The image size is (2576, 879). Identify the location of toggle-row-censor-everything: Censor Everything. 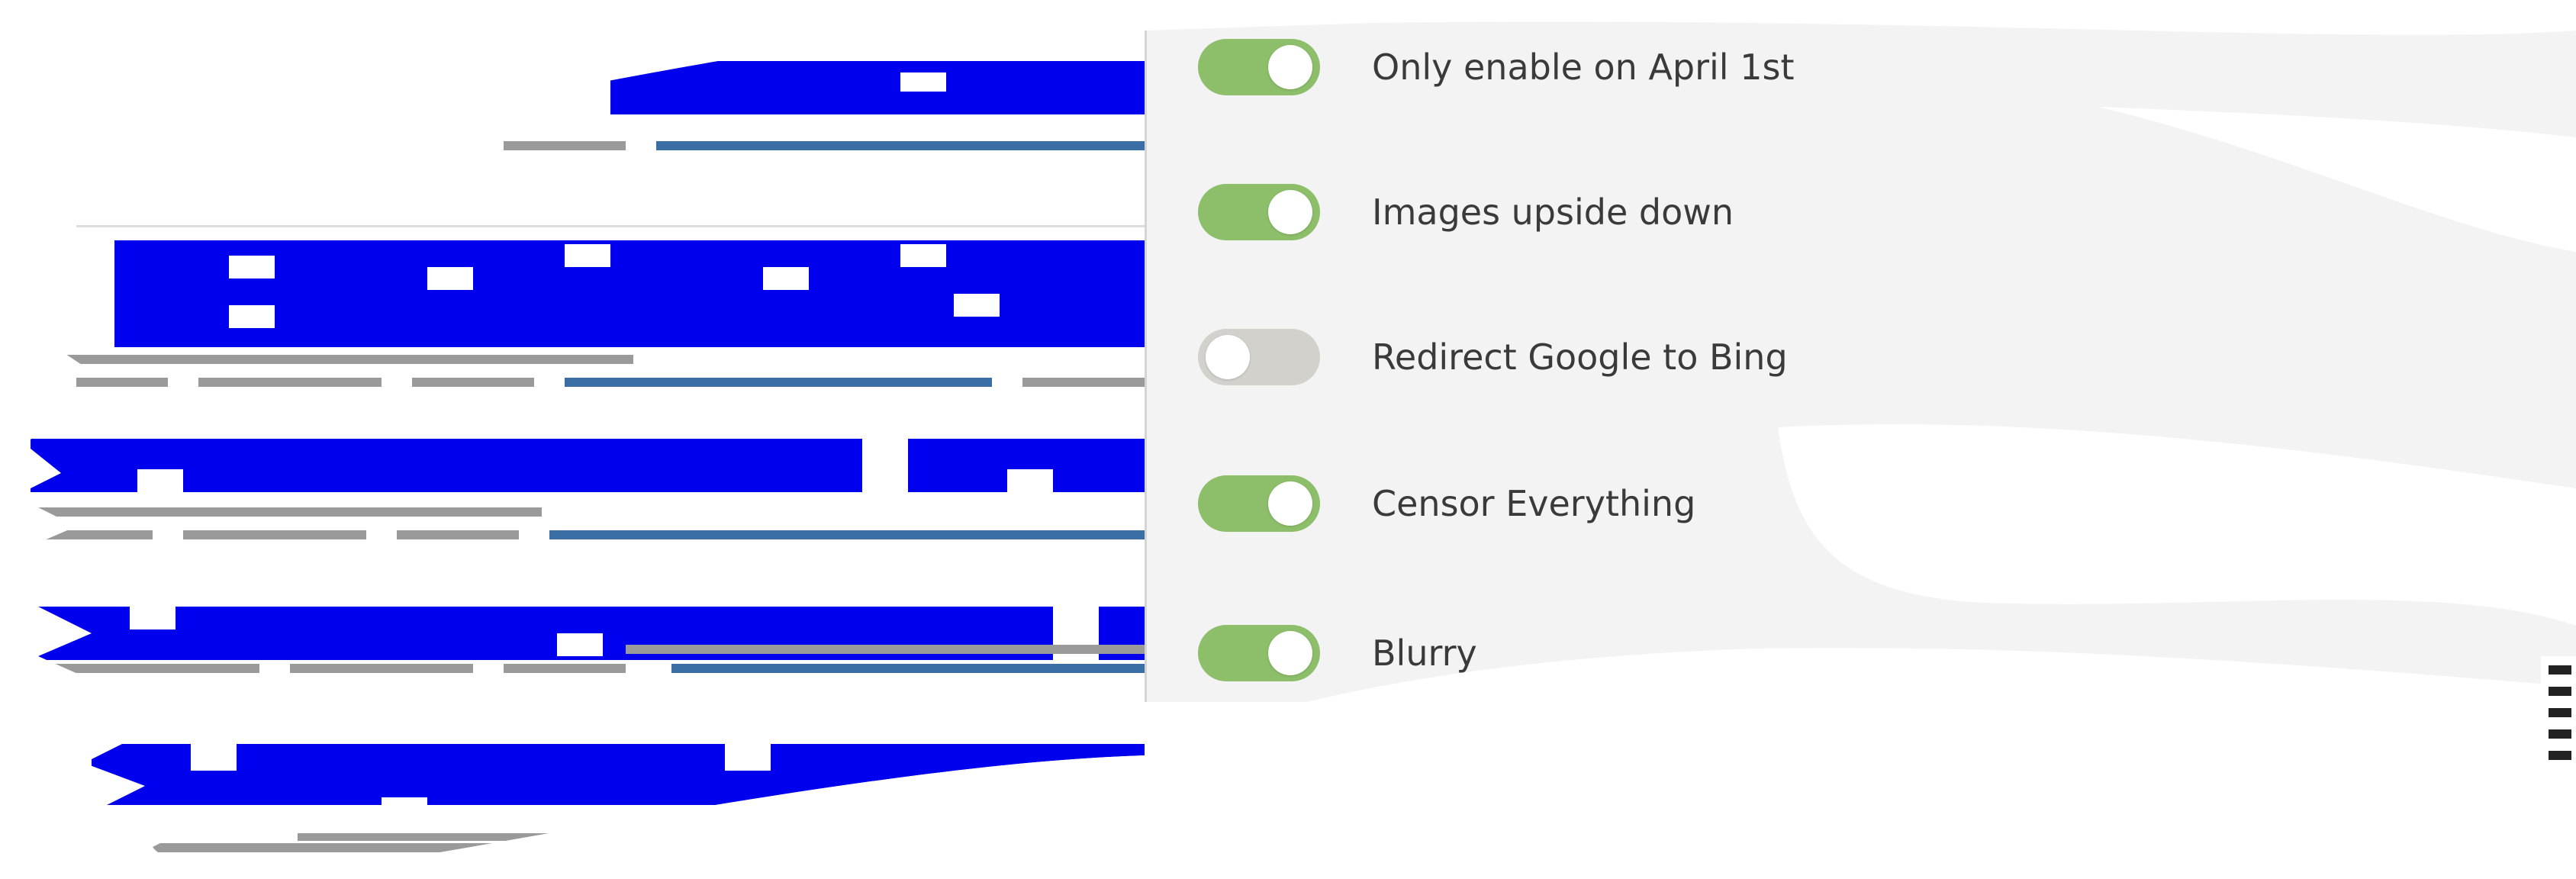
(1656, 503).